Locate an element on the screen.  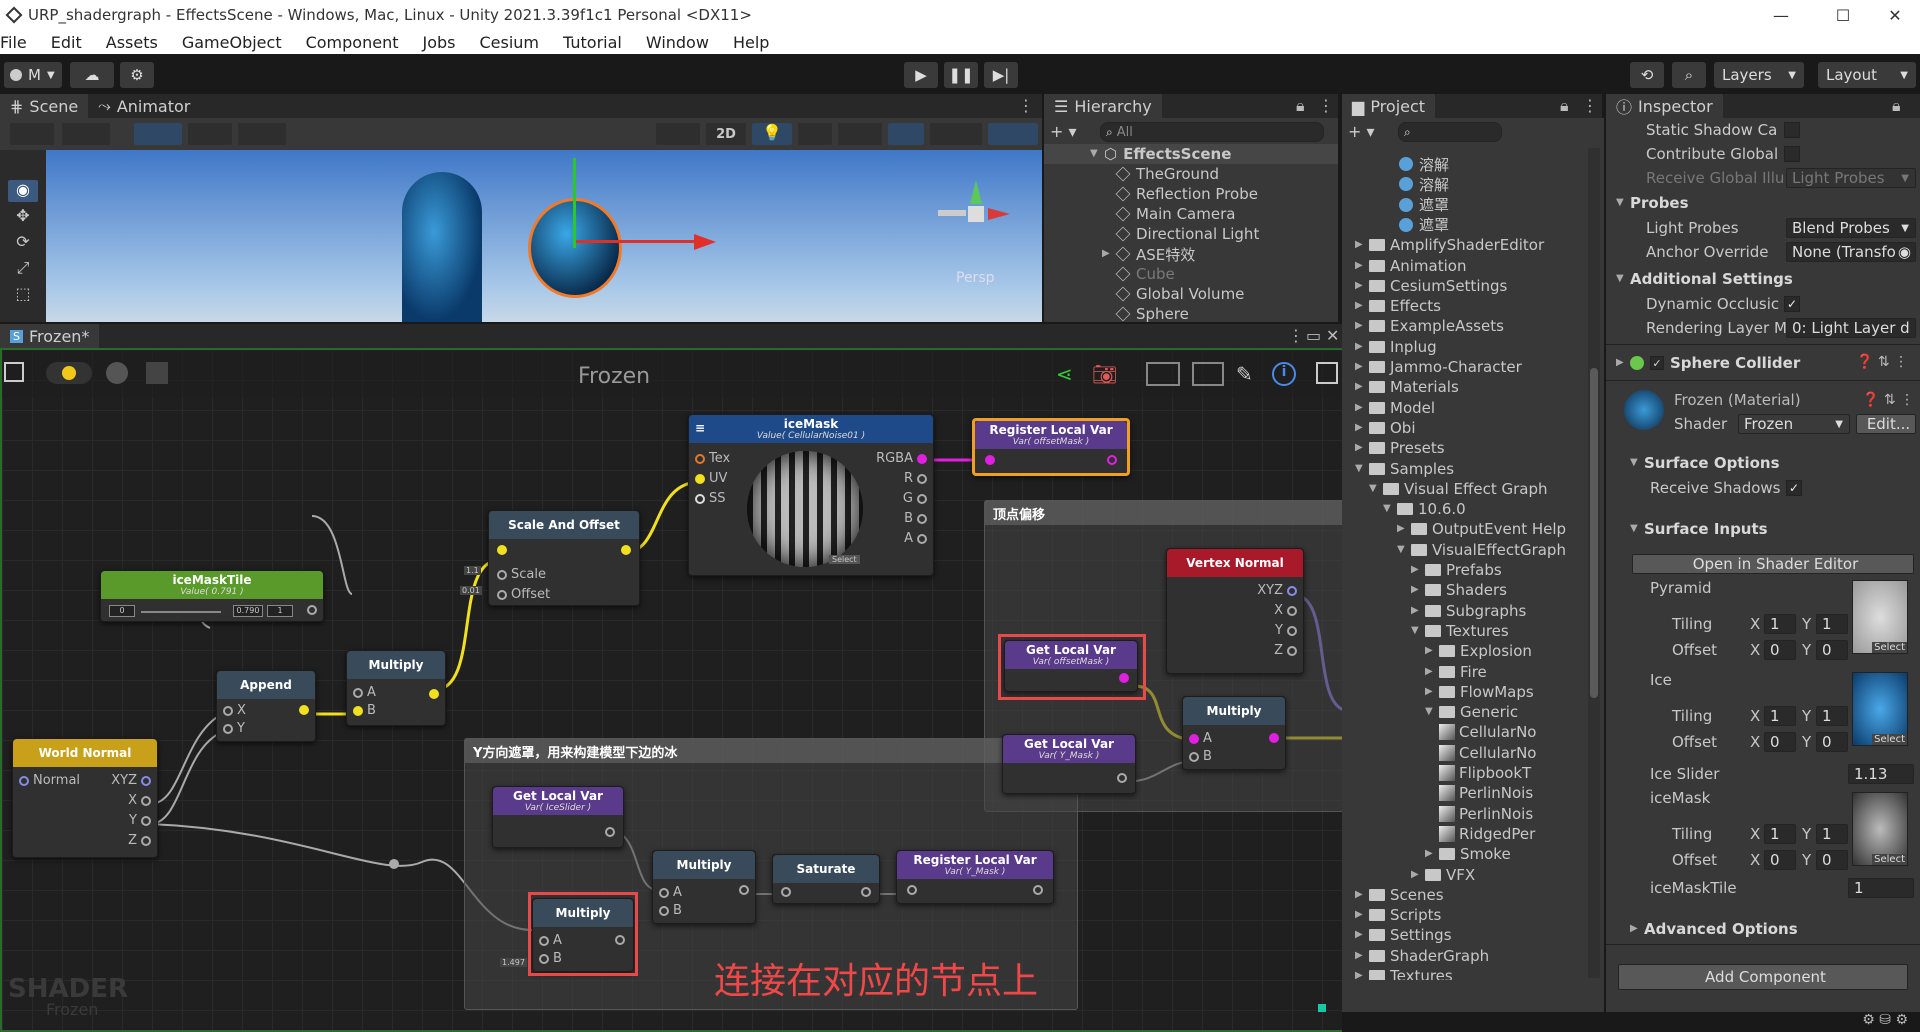
node-menu-icon: ≡ is located at coordinates (700, 428).